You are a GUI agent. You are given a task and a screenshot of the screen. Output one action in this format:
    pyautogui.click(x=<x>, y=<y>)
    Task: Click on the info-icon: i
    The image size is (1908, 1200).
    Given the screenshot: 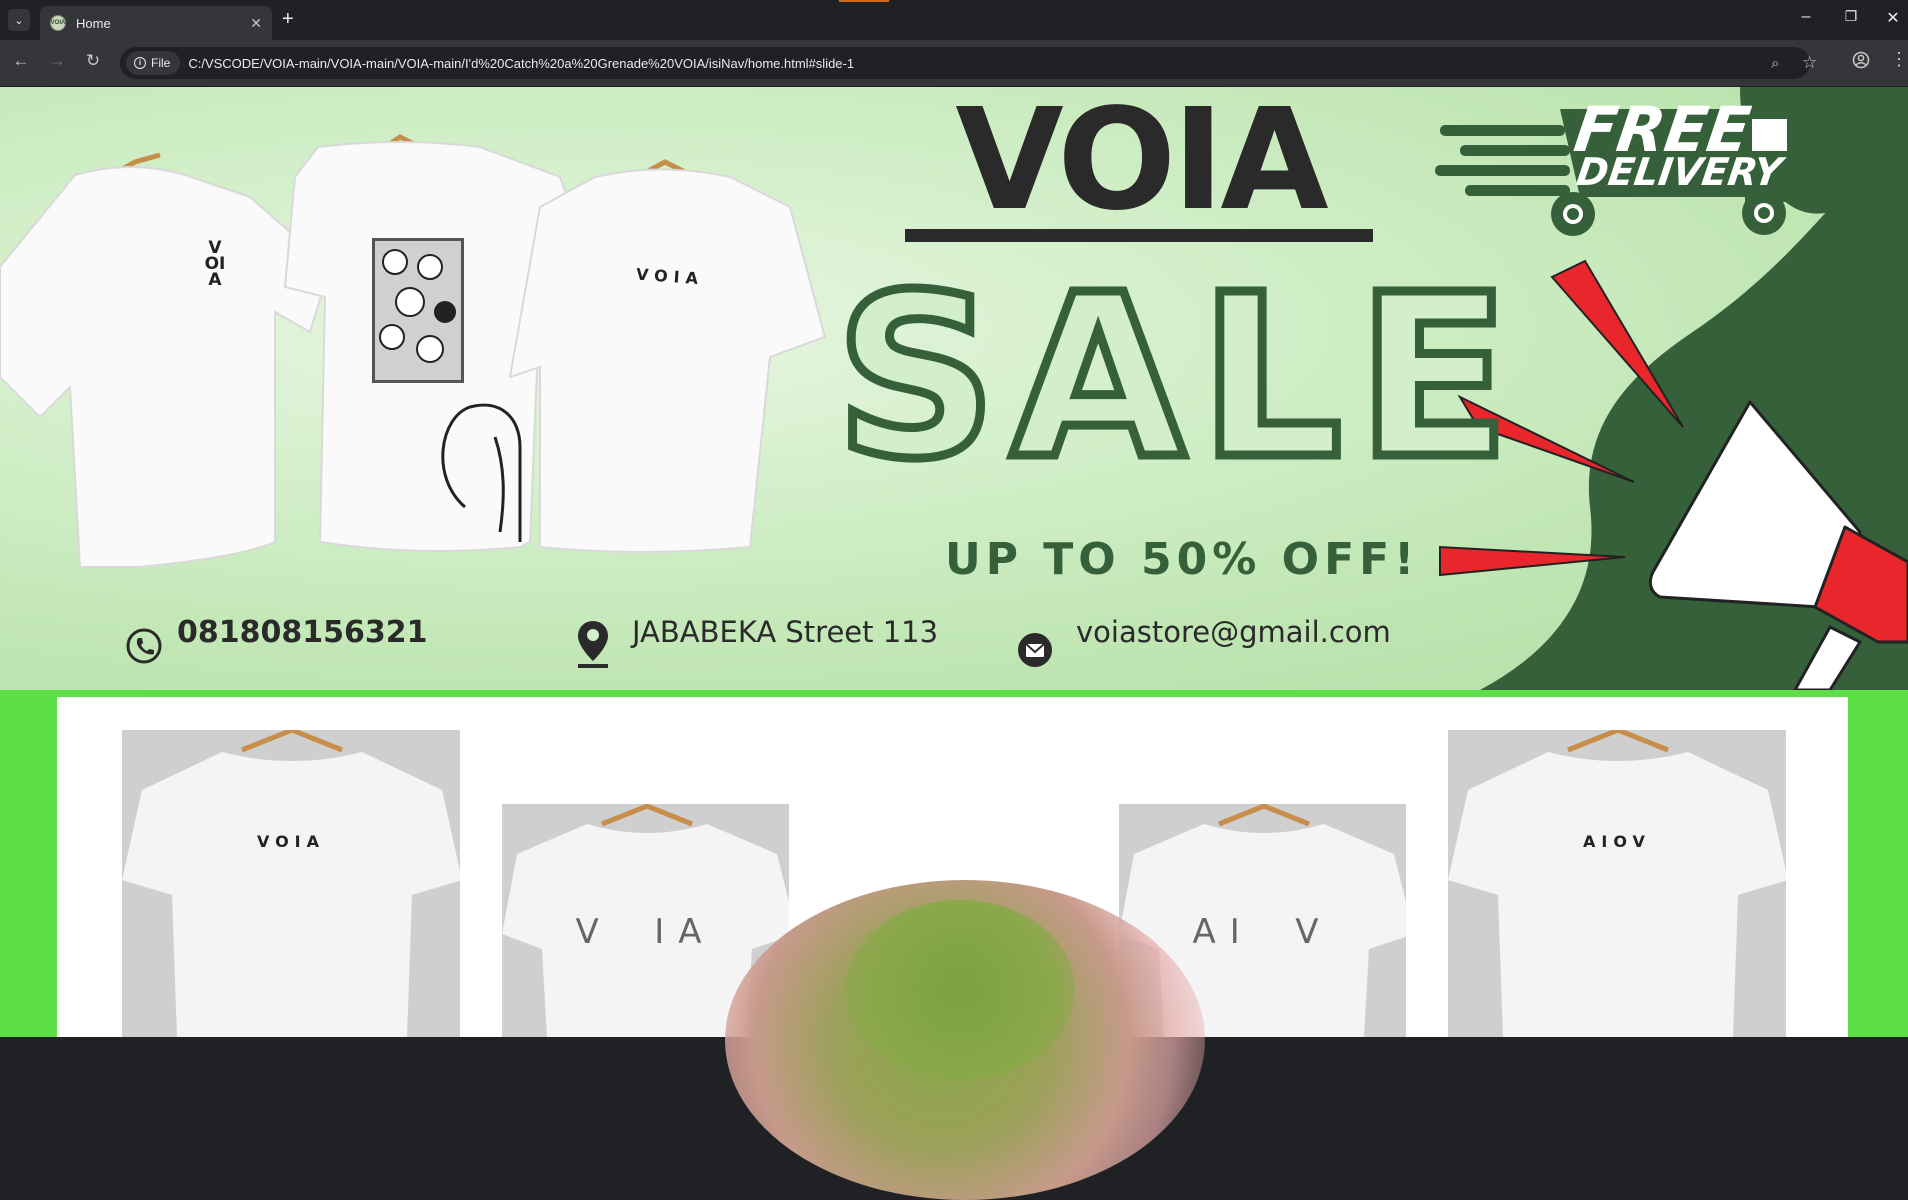 What is the action you would take?
    pyautogui.click(x=140, y=63)
    